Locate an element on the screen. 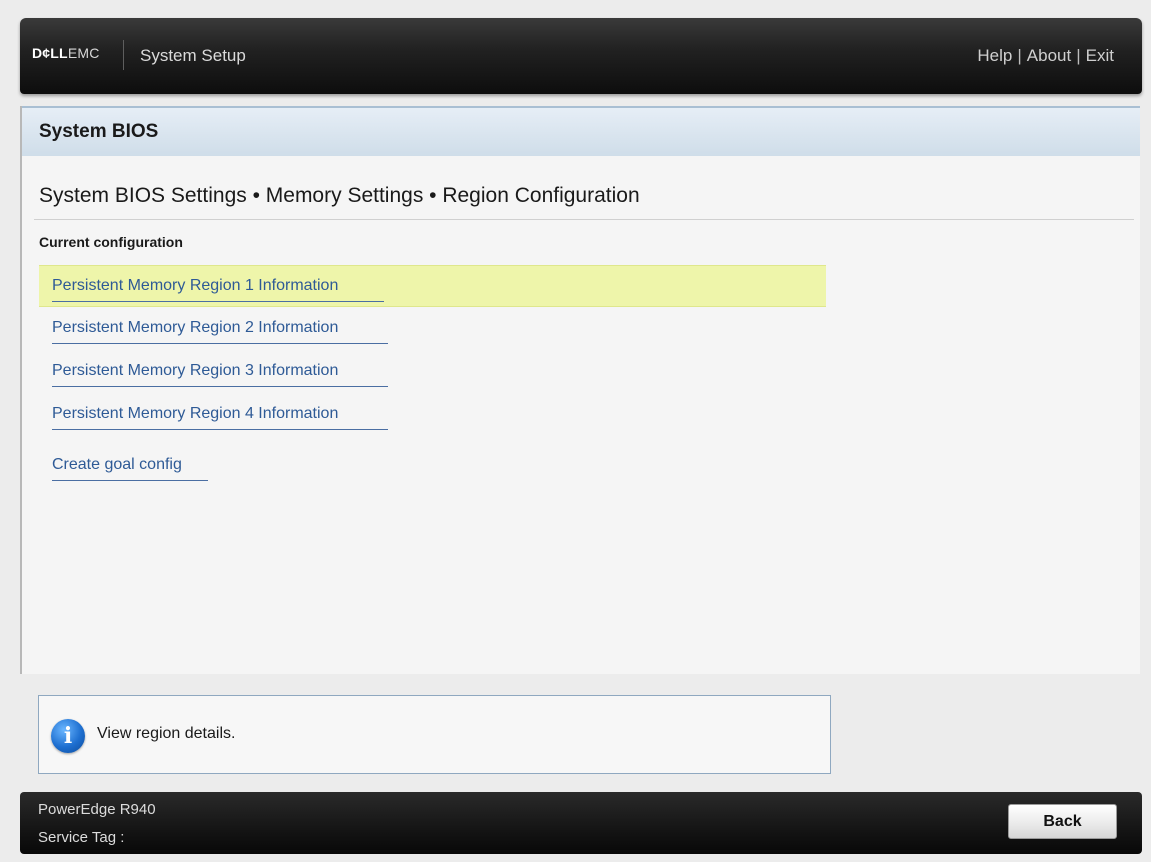  brand-bold-text: D¢LL is located at coordinates (50, 53).